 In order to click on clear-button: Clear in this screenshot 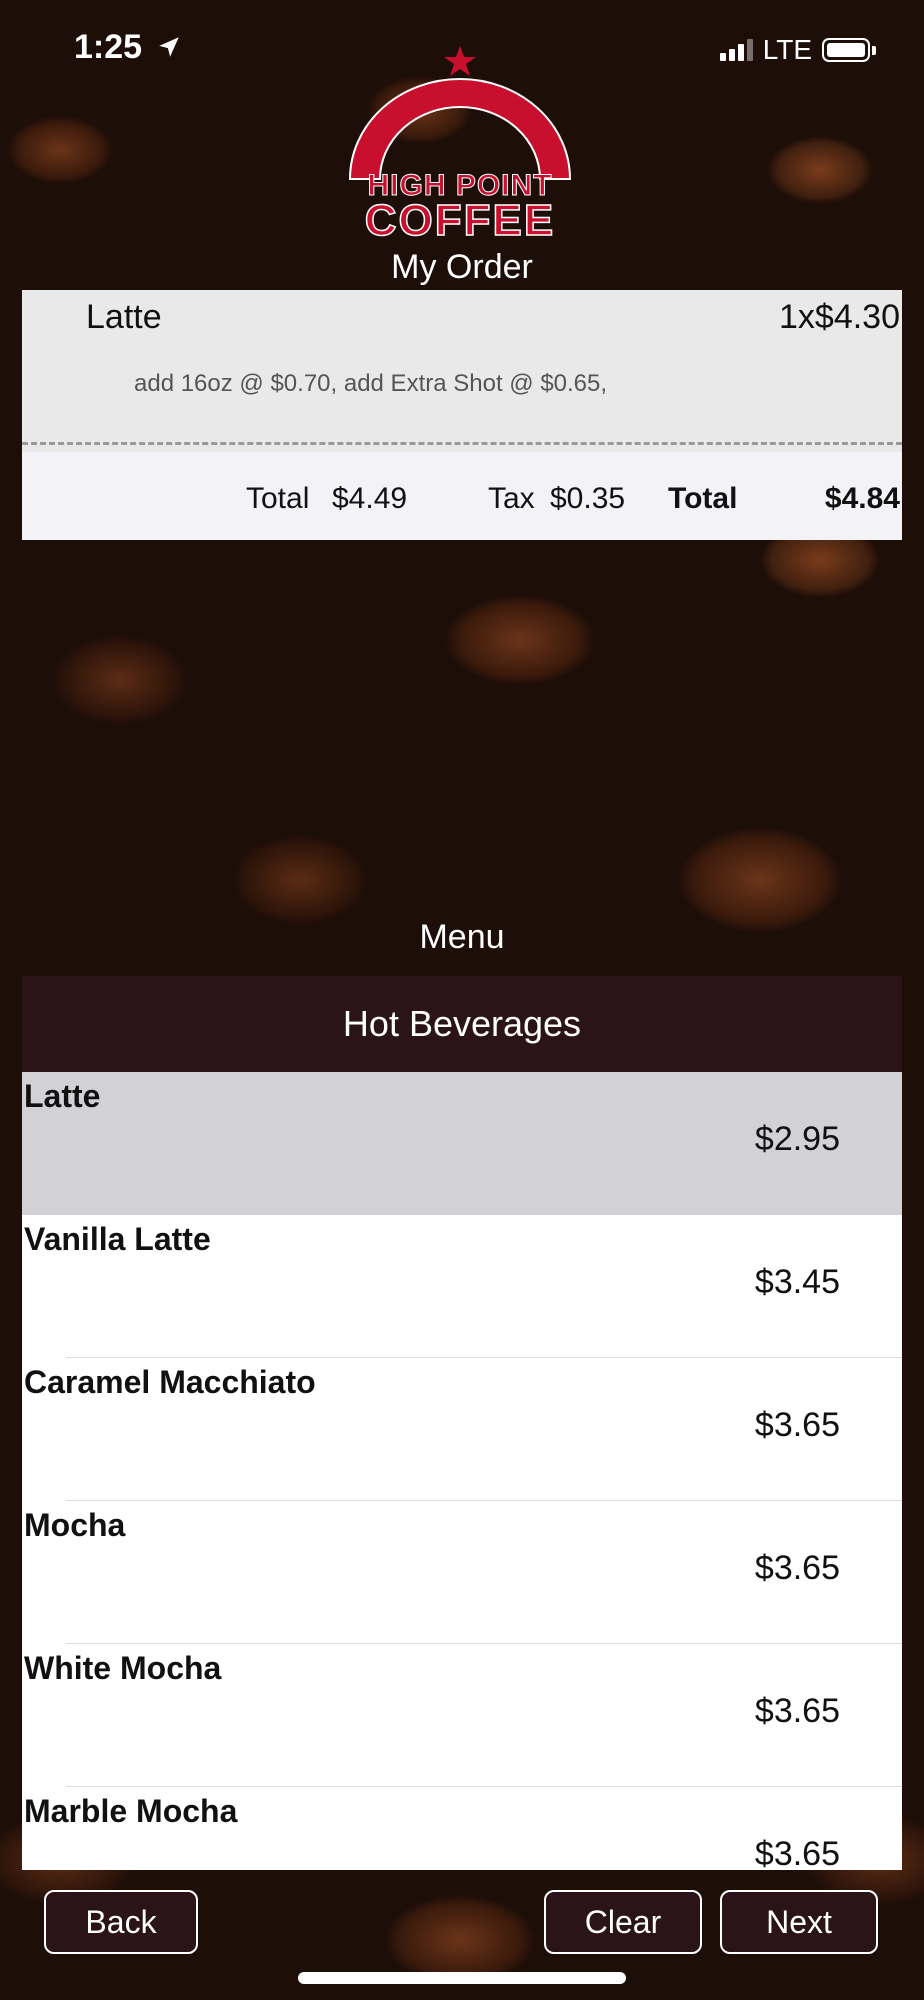, I will do `click(623, 1922)`.